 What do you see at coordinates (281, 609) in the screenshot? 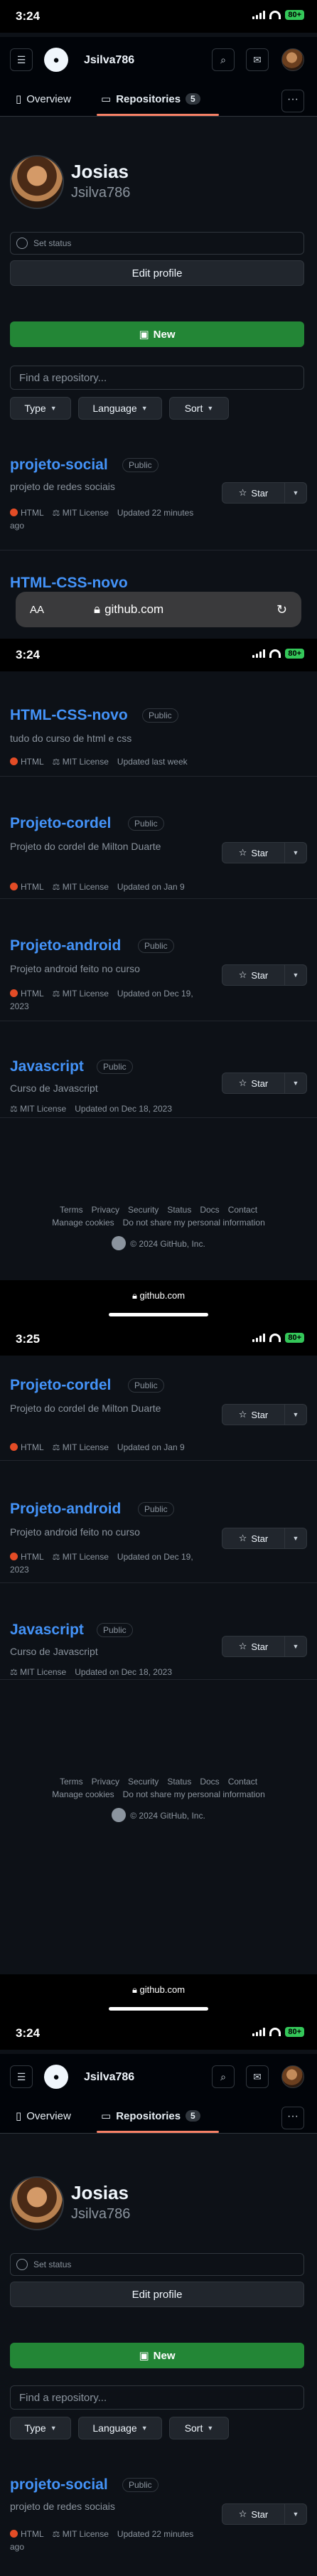
I see `reload-icon: ↻` at bounding box center [281, 609].